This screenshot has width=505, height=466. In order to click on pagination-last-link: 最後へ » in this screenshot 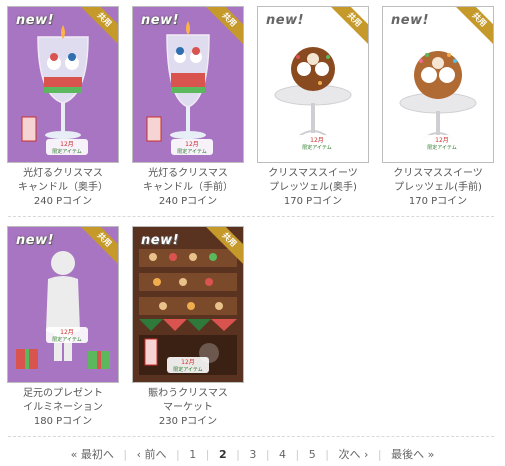, I will do `click(412, 454)`.